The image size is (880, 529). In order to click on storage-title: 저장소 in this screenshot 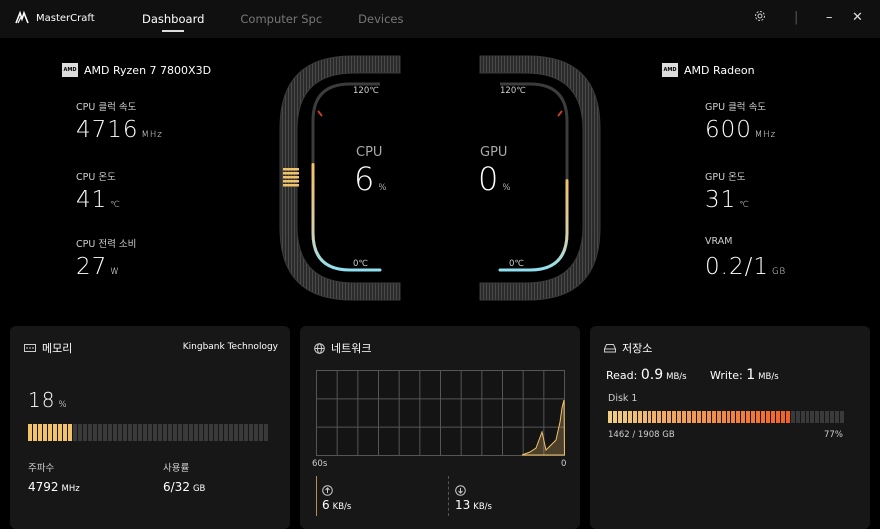, I will do `click(628, 348)`.